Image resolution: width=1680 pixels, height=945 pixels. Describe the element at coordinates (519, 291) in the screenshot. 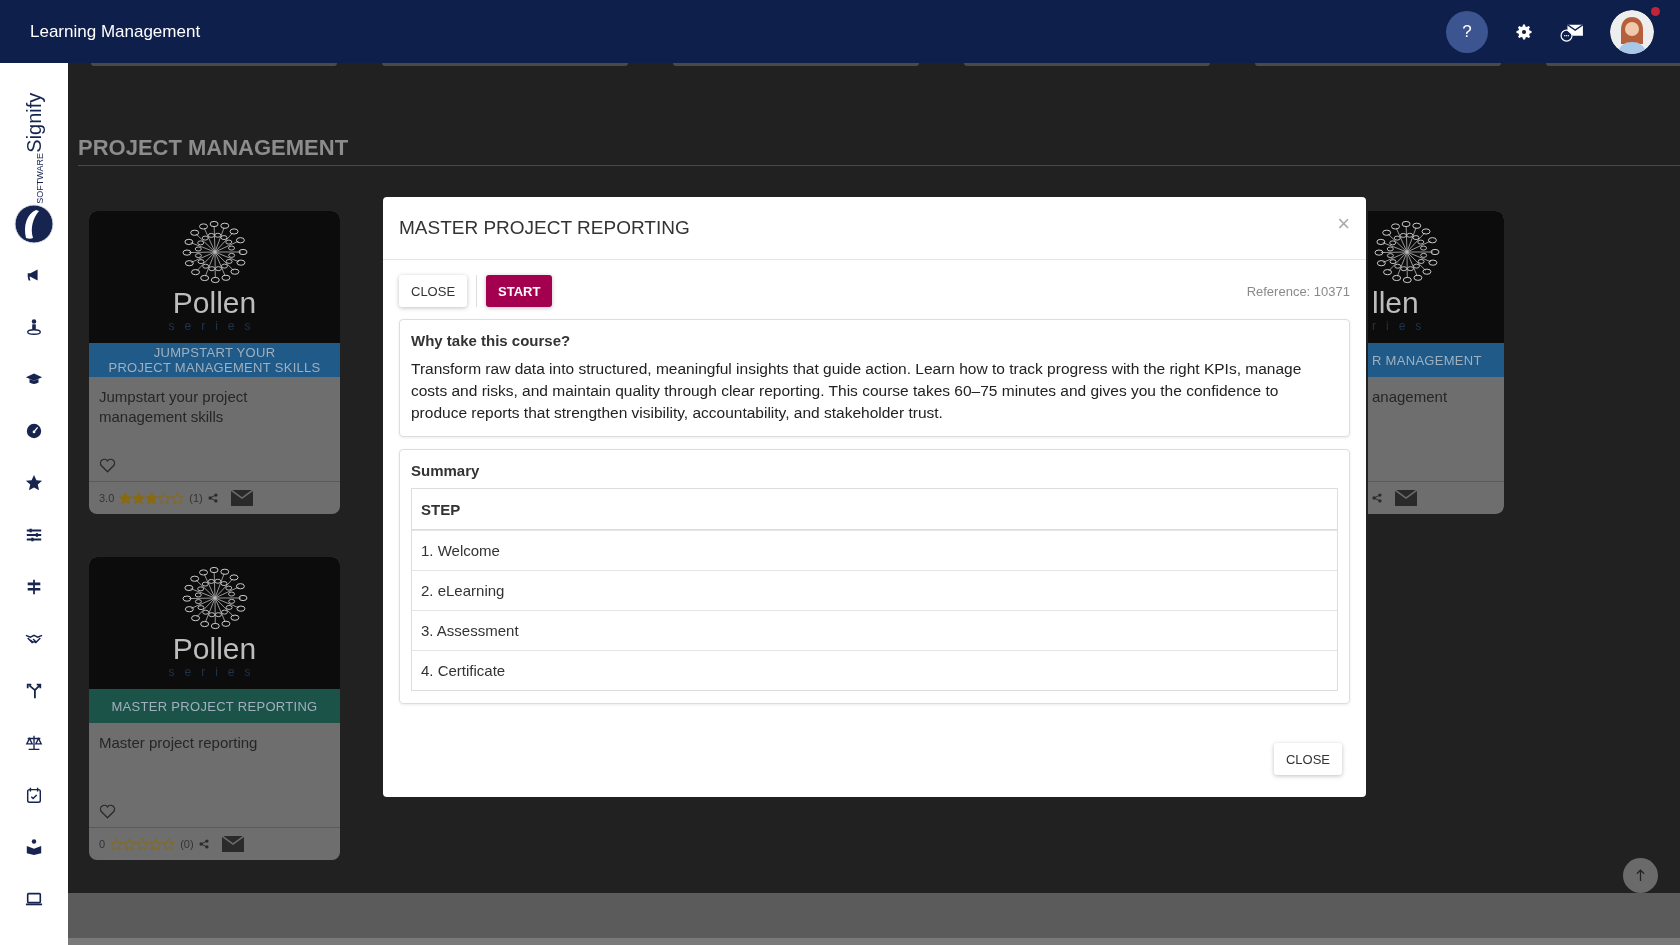

I see `start-button: START` at that location.